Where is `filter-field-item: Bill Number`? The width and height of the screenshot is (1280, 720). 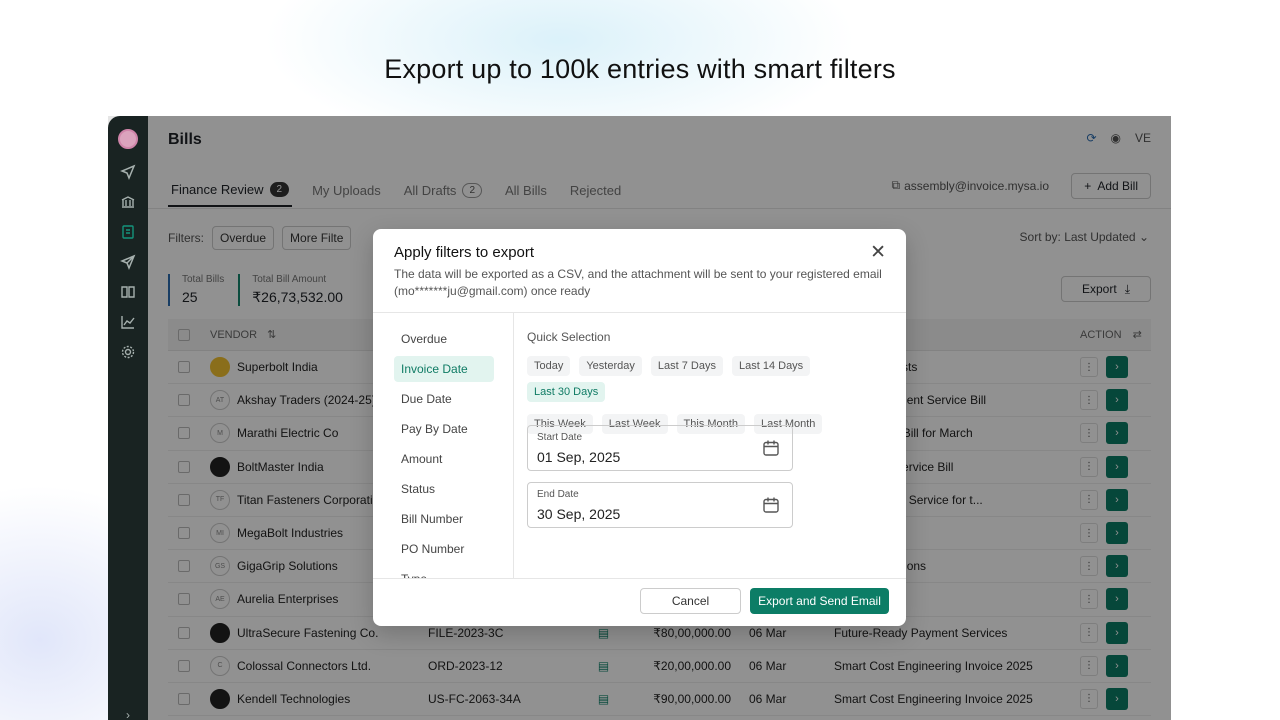
filter-field-item: Bill Number is located at coordinates (444, 519).